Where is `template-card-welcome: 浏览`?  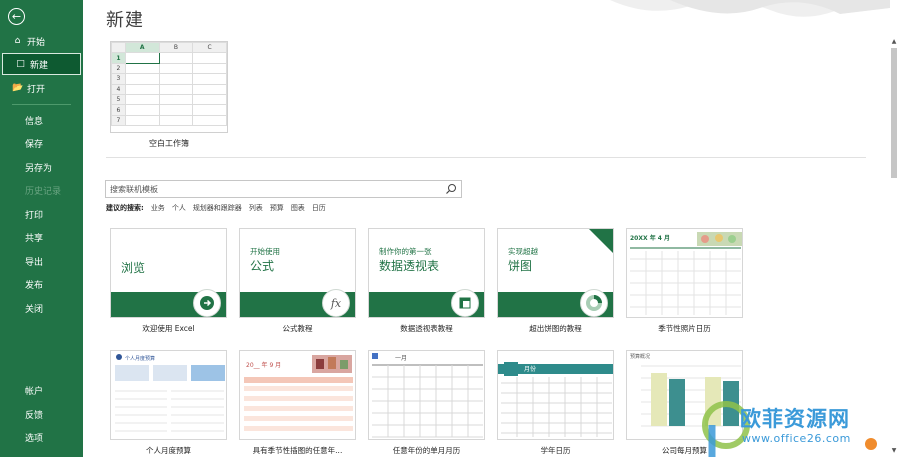
template-card-welcome: 浏览 is located at coordinates (168, 273).